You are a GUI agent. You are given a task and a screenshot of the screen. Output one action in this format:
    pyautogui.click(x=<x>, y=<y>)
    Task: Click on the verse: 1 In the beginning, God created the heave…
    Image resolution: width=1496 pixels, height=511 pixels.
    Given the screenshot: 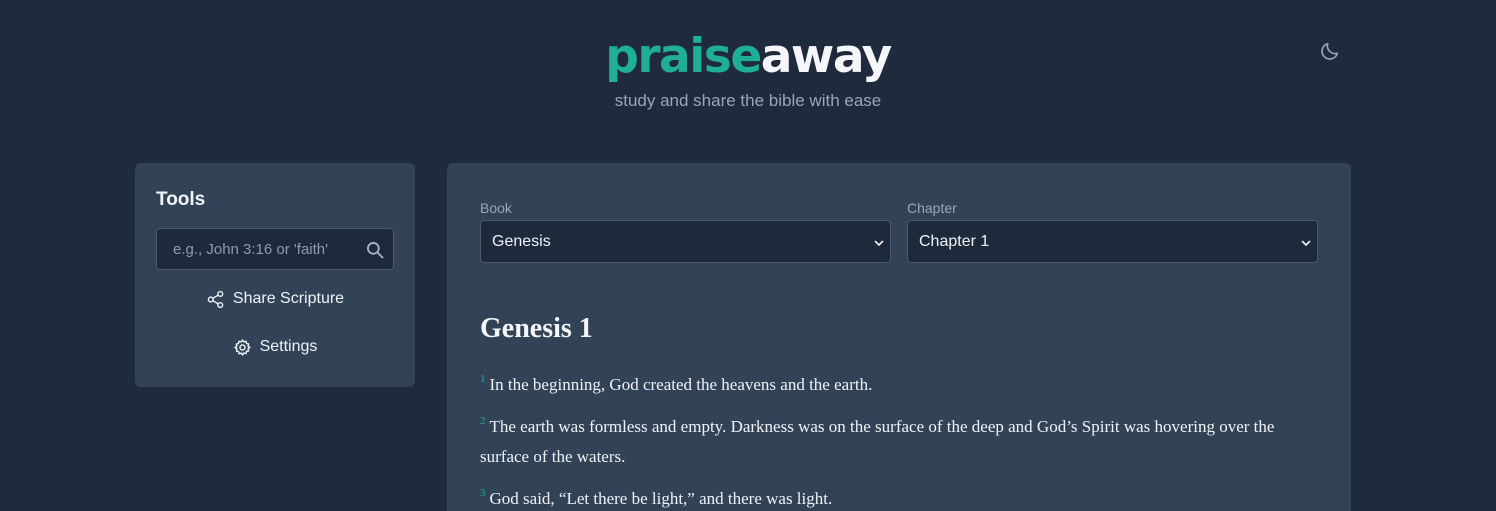 What is the action you would take?
    pyautogui.click(x=899, y=385)
    